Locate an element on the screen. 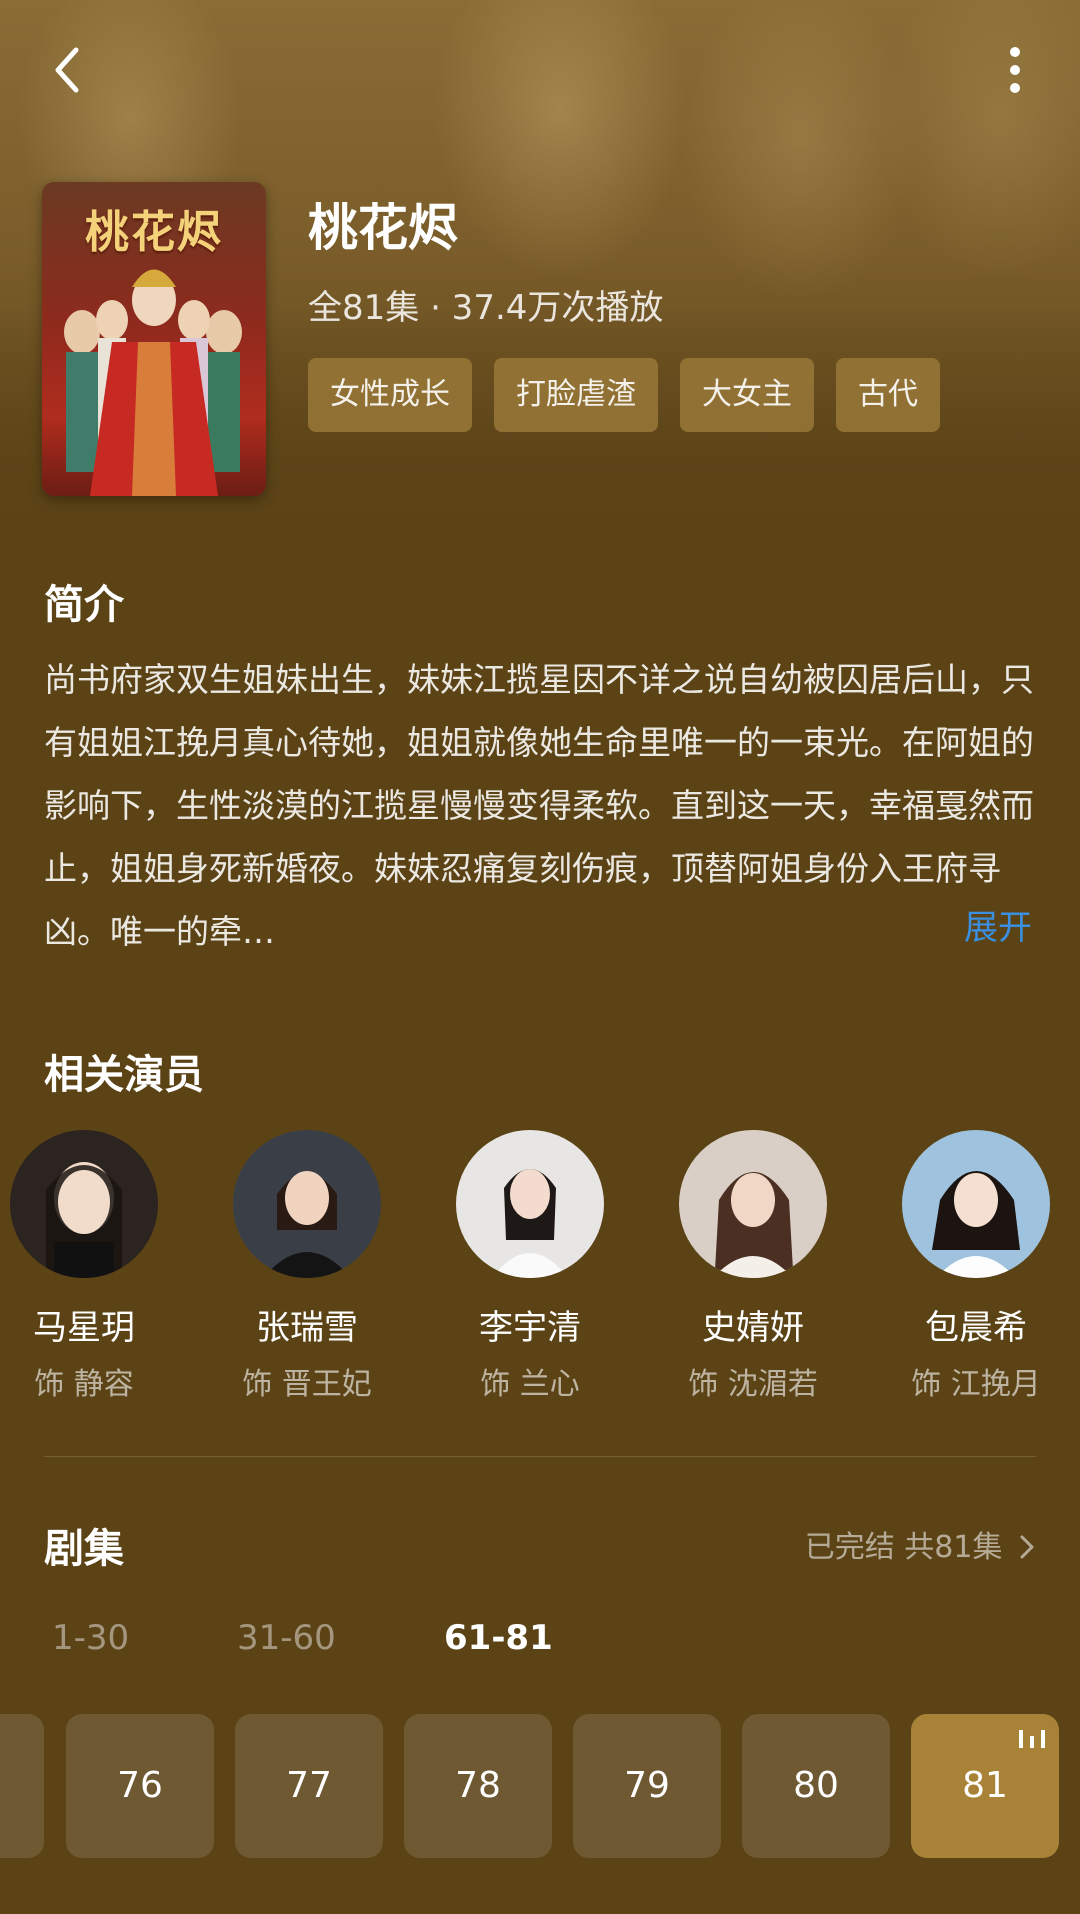  divider is located at coordinates (540, 1456).